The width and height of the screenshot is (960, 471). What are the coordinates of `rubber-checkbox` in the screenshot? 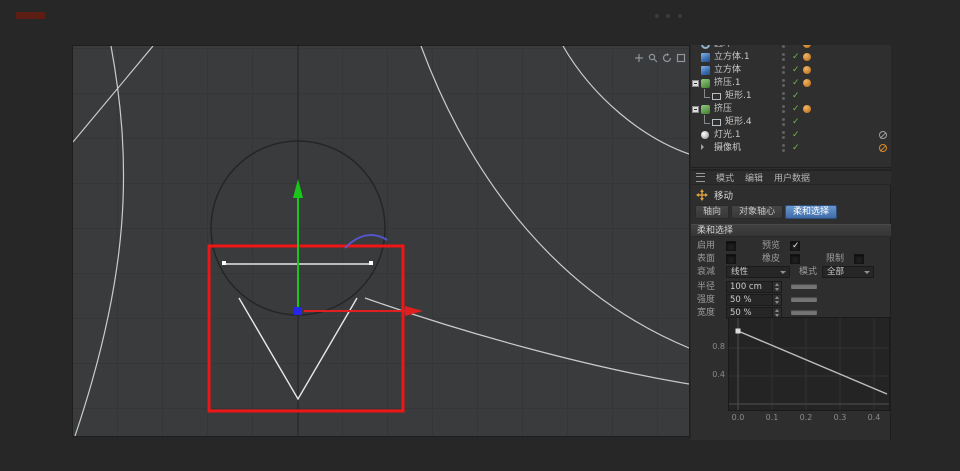 It's located at (795, 259).